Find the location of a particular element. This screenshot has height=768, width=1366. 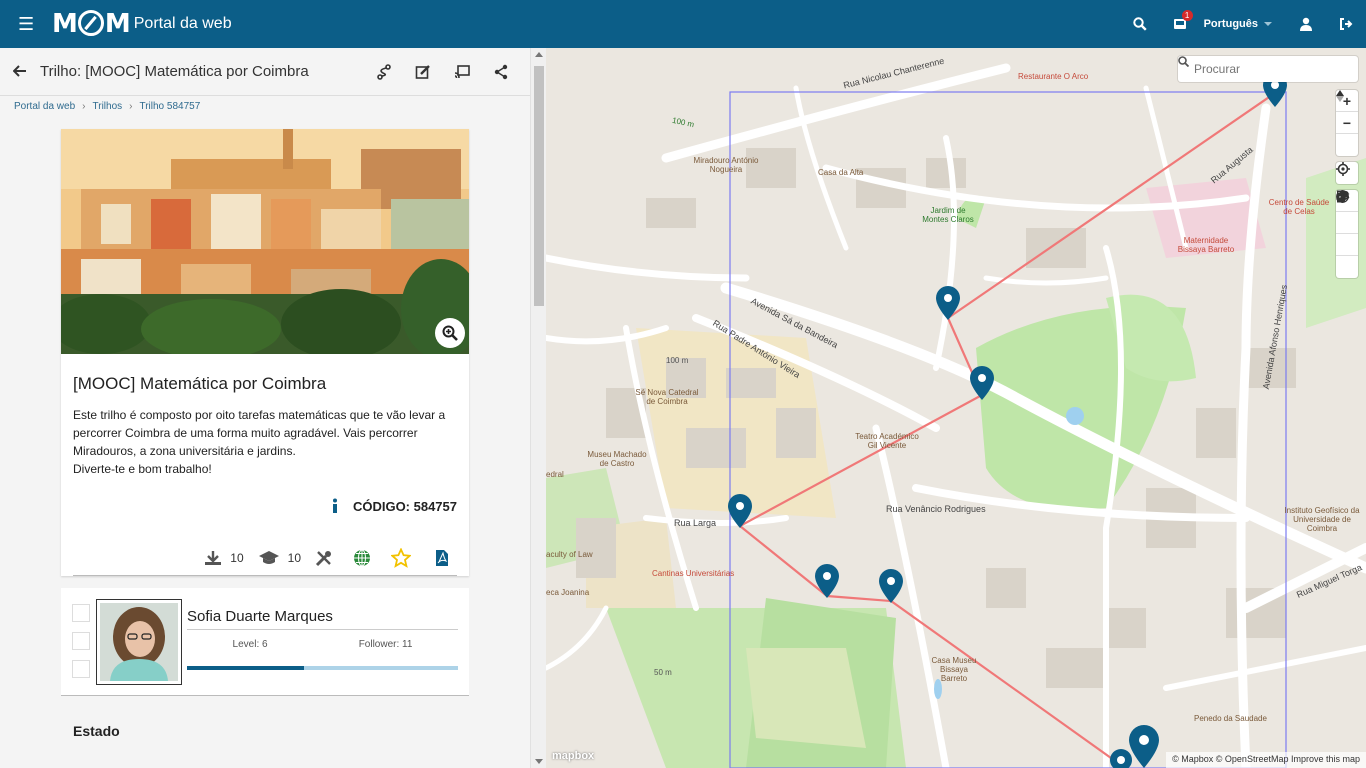

logout-icon is located at coordinates (1346, 24).